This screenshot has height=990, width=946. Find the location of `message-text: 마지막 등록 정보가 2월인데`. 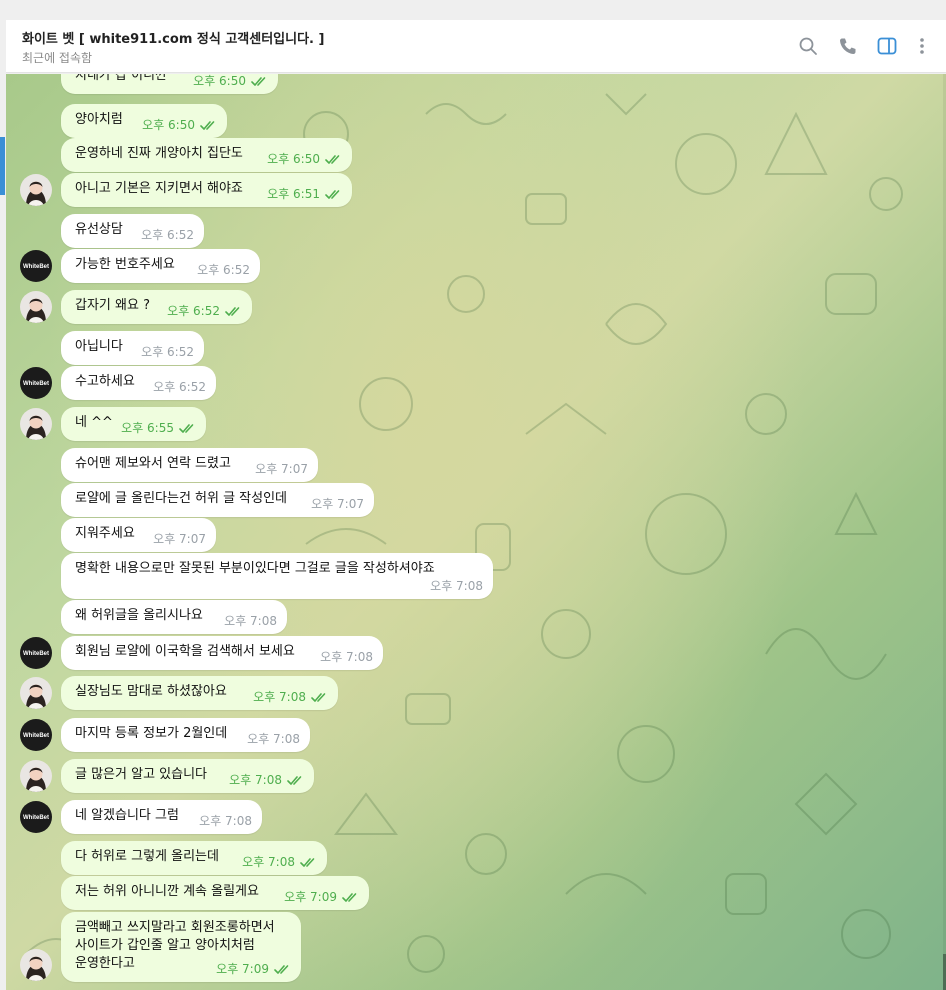

message-text: 마지막 등록 정보가 2월인데 is located at coordinates (151, 733).